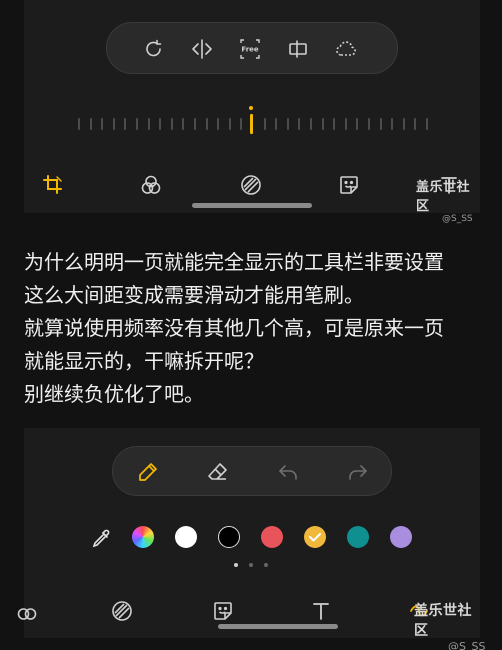 This screenshot has height=650, width=502. I want to click on drawing-toolbar, so click(252, 471).